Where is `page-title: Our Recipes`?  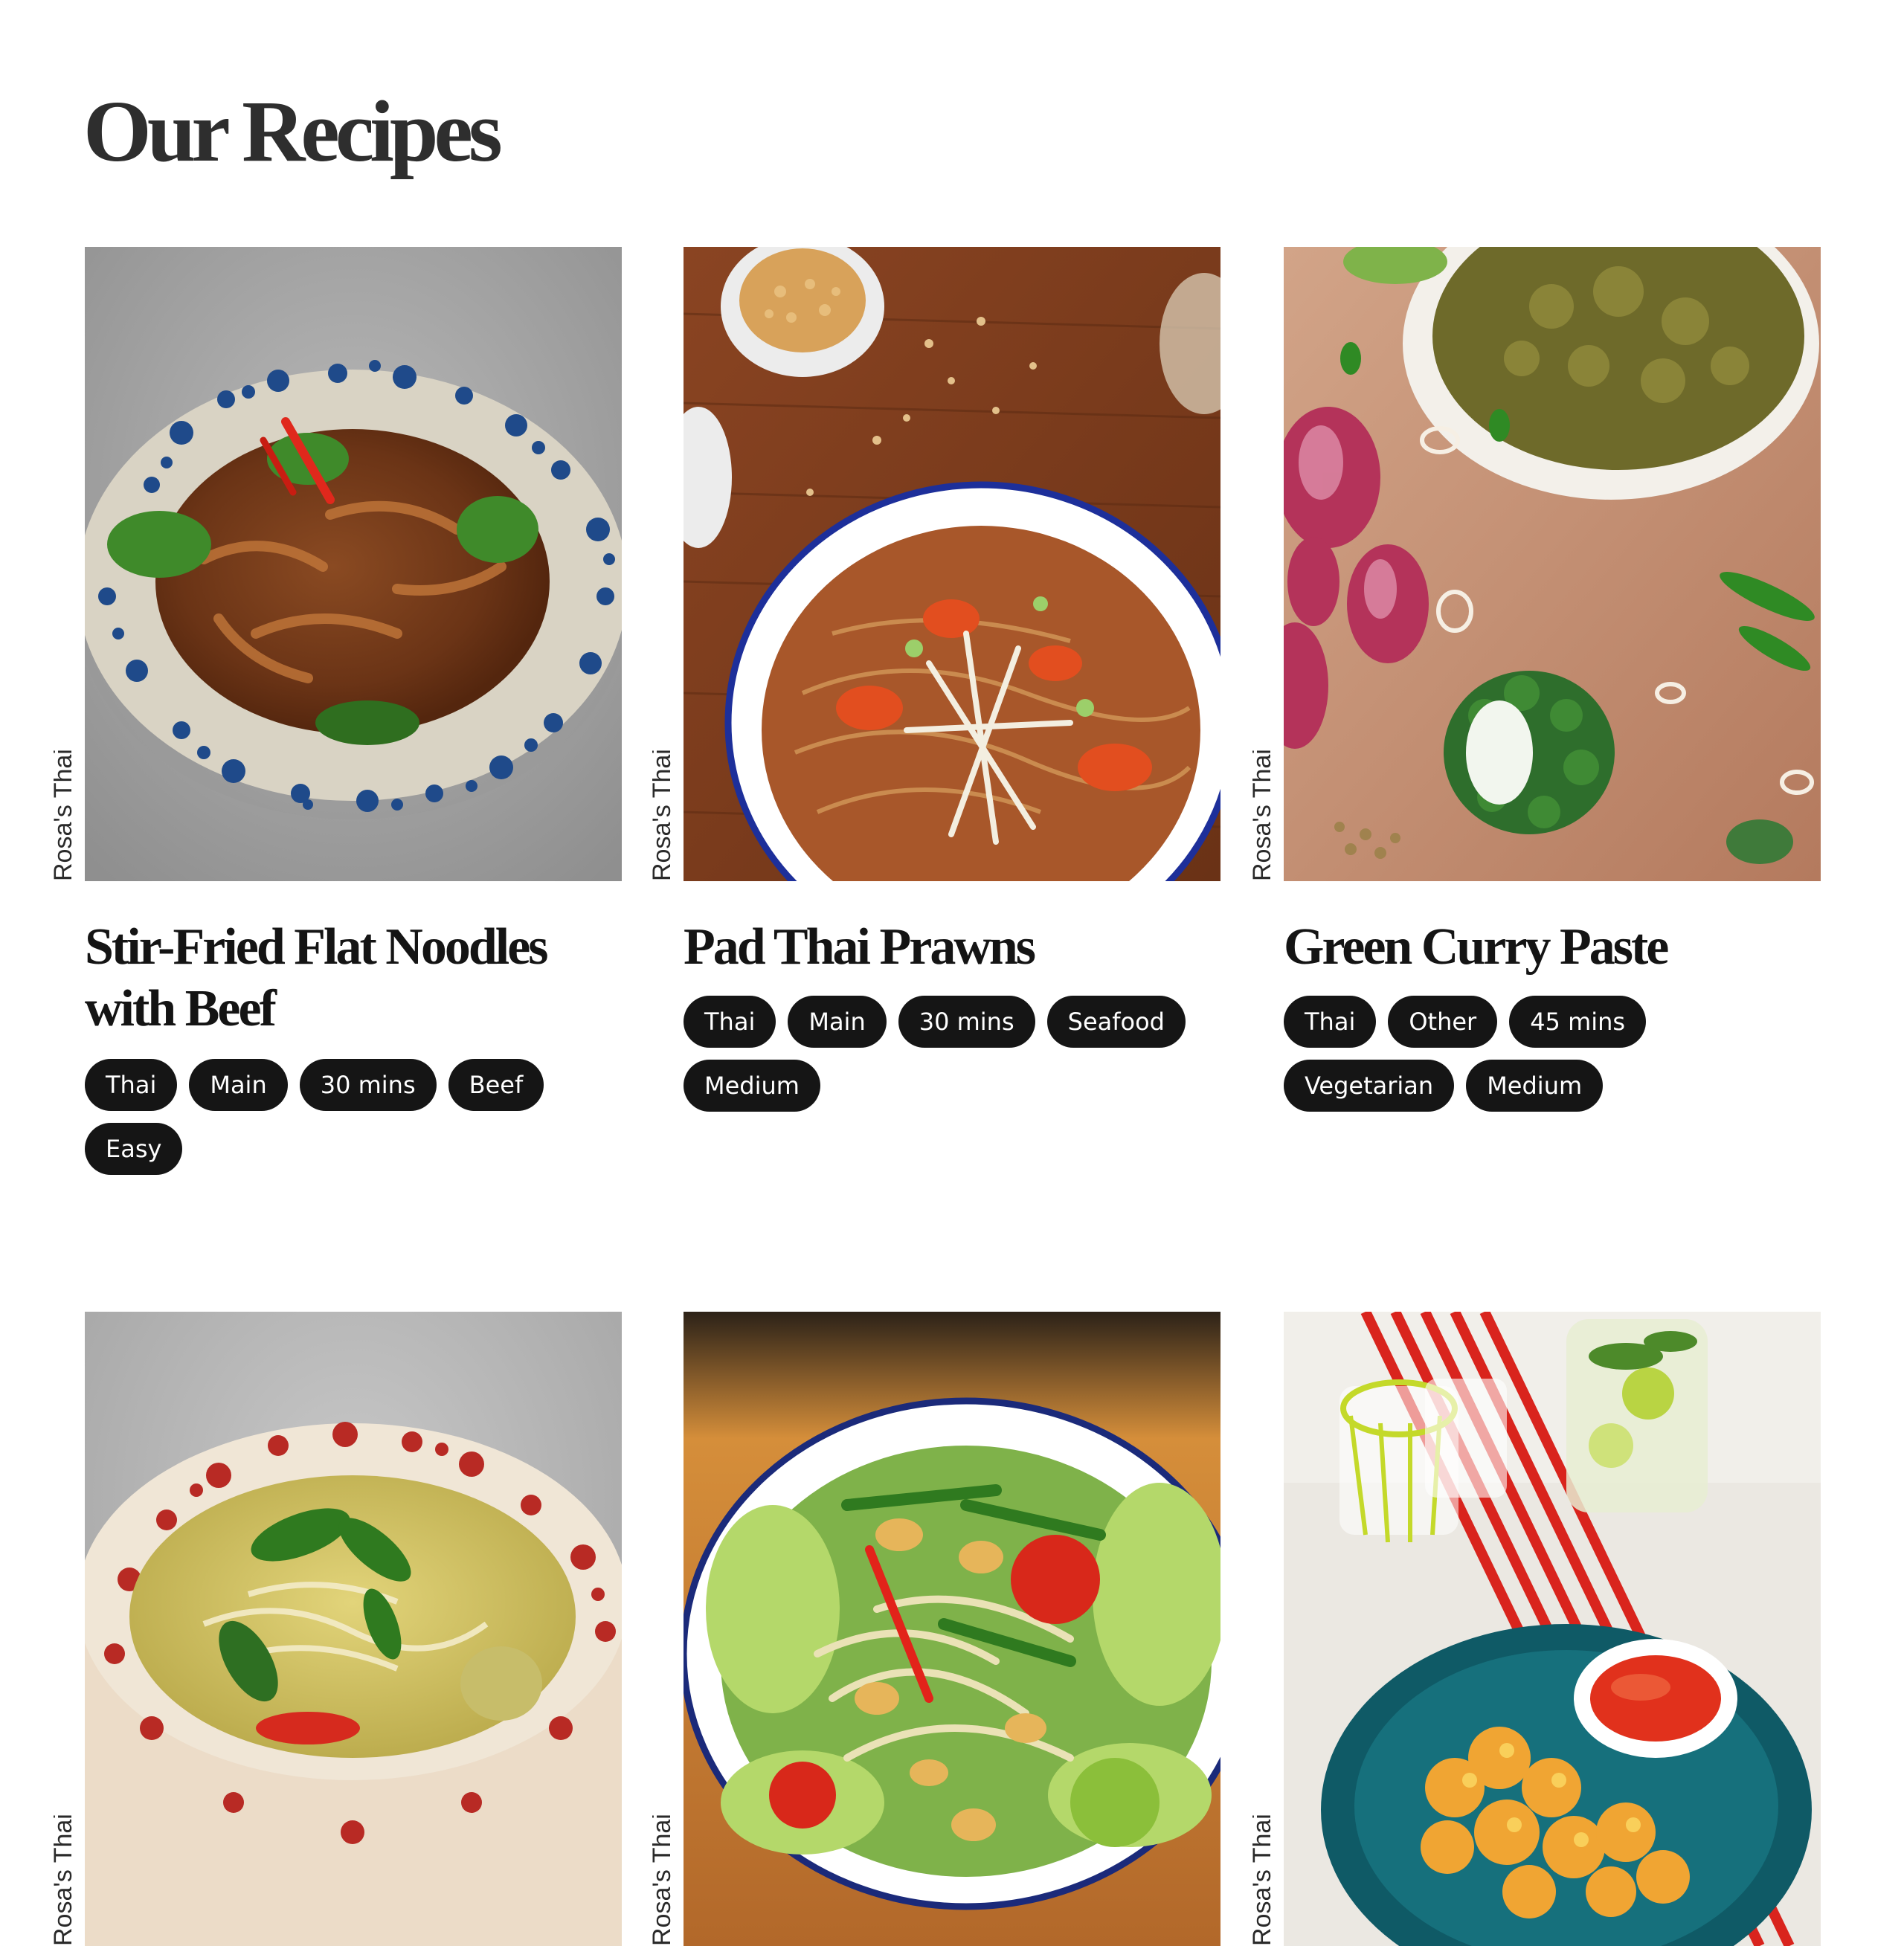 page-title: Our Recipes is located at coordinates (293, 131).